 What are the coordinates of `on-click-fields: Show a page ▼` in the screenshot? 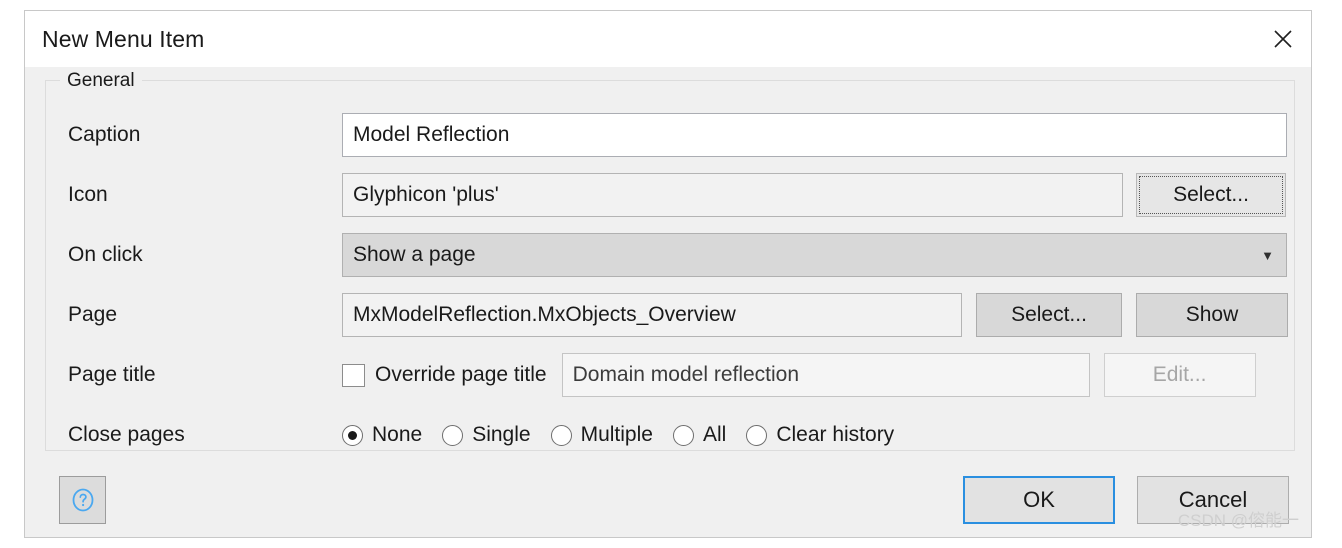 It's located at (814, 255).